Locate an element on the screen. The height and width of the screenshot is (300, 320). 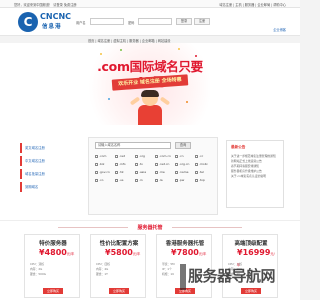
password-input is located at coordinates (155, 21).